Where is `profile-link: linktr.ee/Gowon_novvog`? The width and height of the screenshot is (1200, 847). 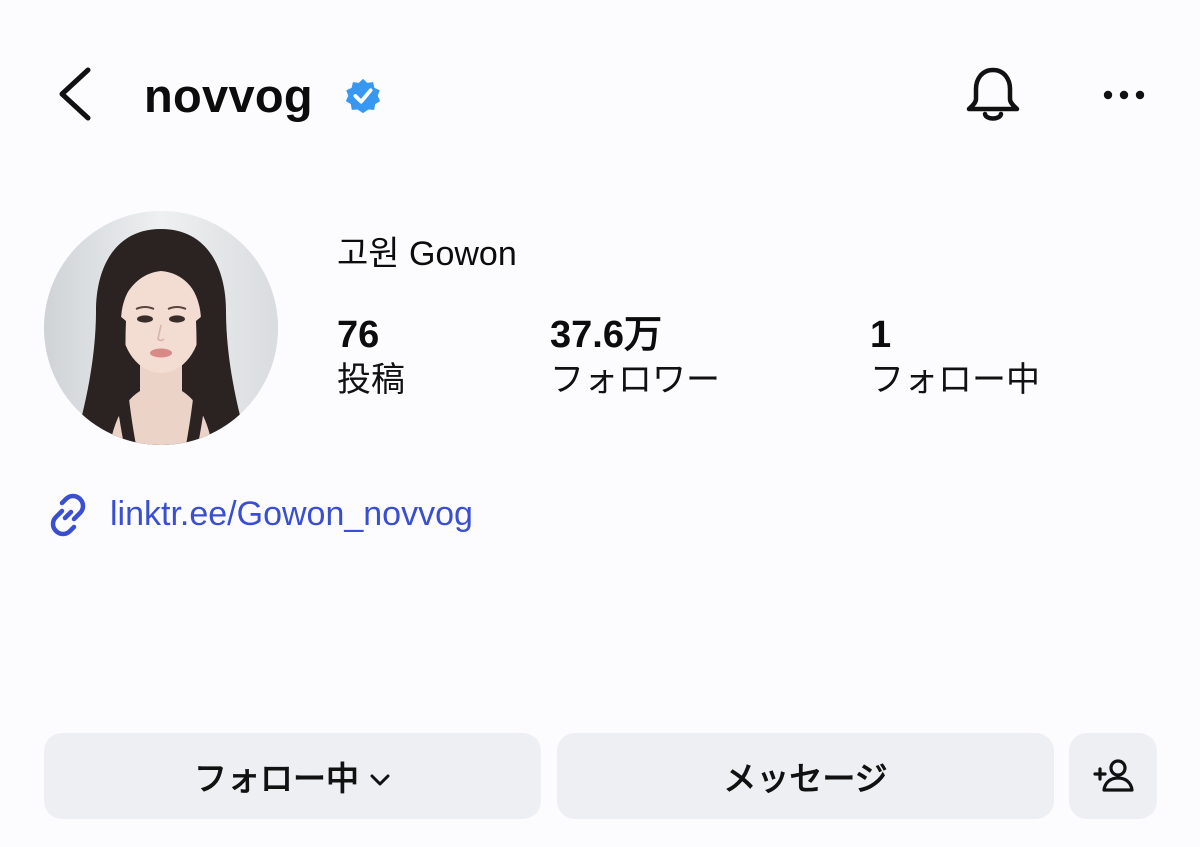
profile-link: linktr.ee/Gowon_novvog is located at coordinates (291, 514).